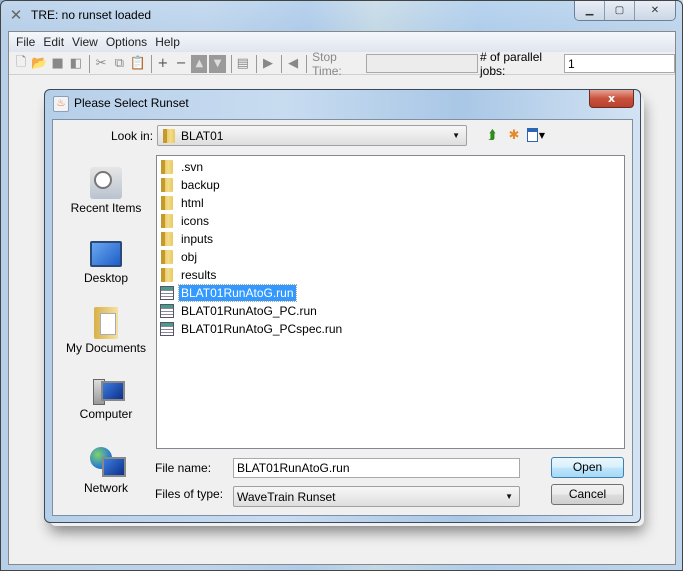 This screenshot has width=683, height=571. Describe the element at coordinates (249, 311) in the screenshot. I see `file-name: BLAT01RunAtoG_PC.run` at that location.